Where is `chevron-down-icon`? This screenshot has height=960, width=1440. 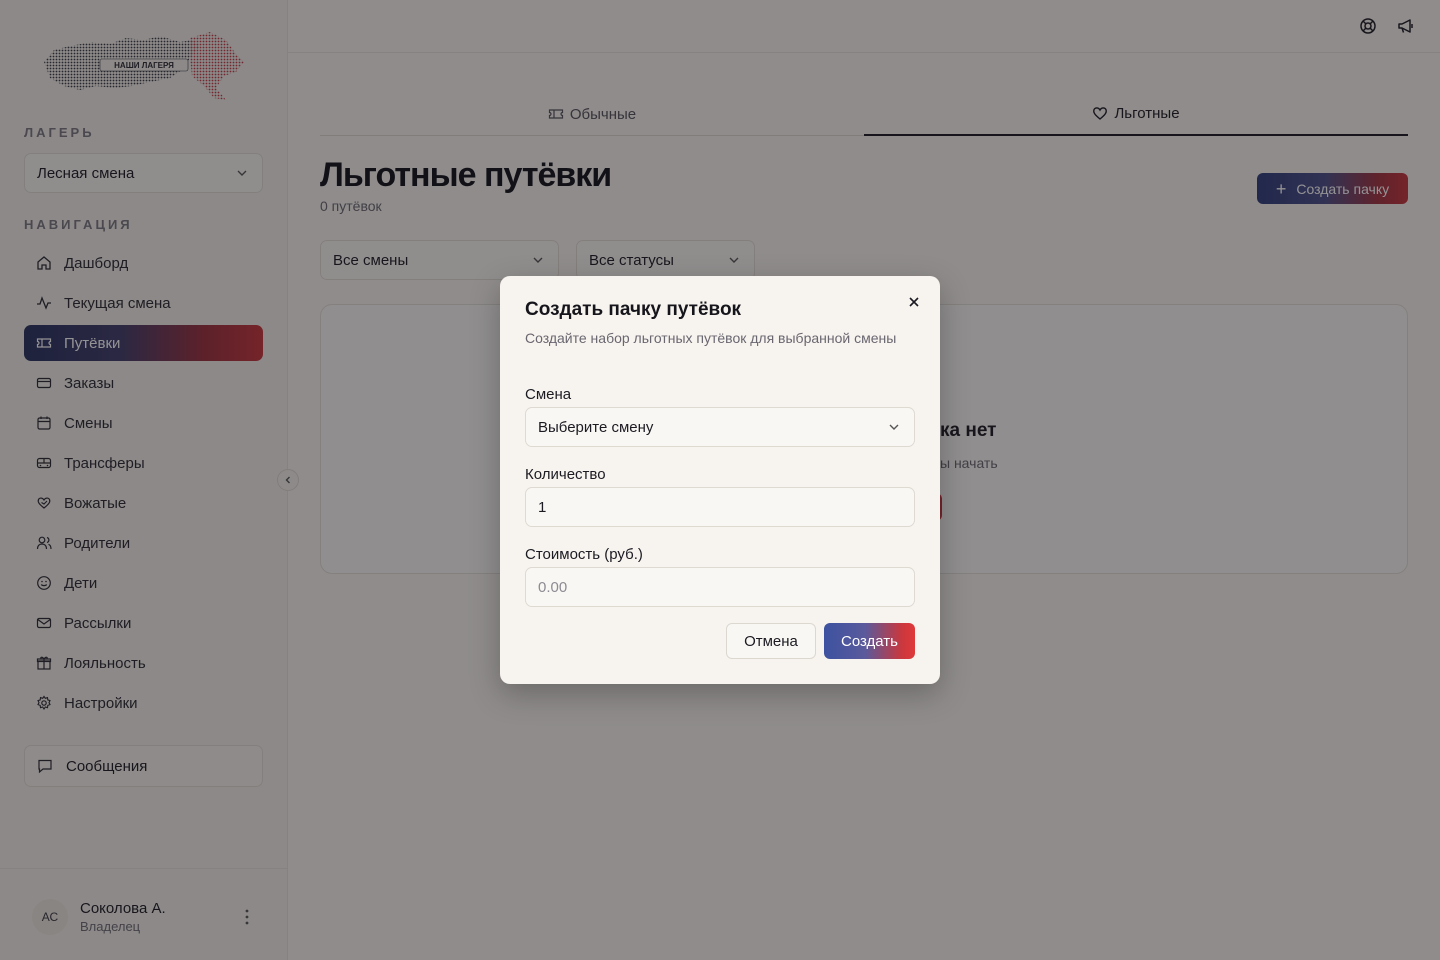 chevron-down-icon is located at coordinates (894, 427).